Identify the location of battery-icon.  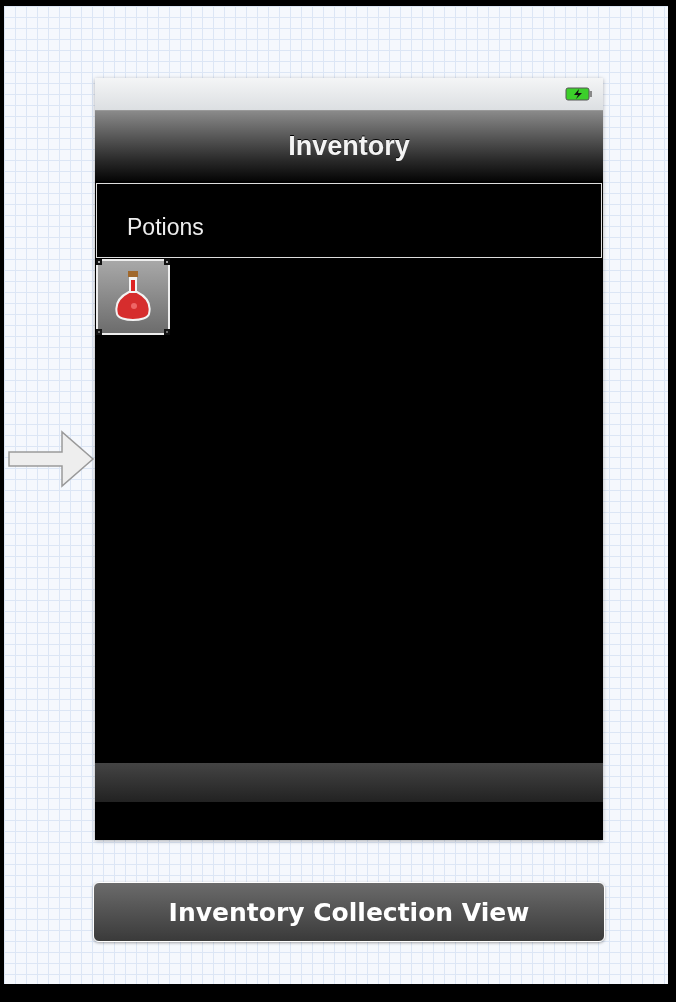
(579, 94).